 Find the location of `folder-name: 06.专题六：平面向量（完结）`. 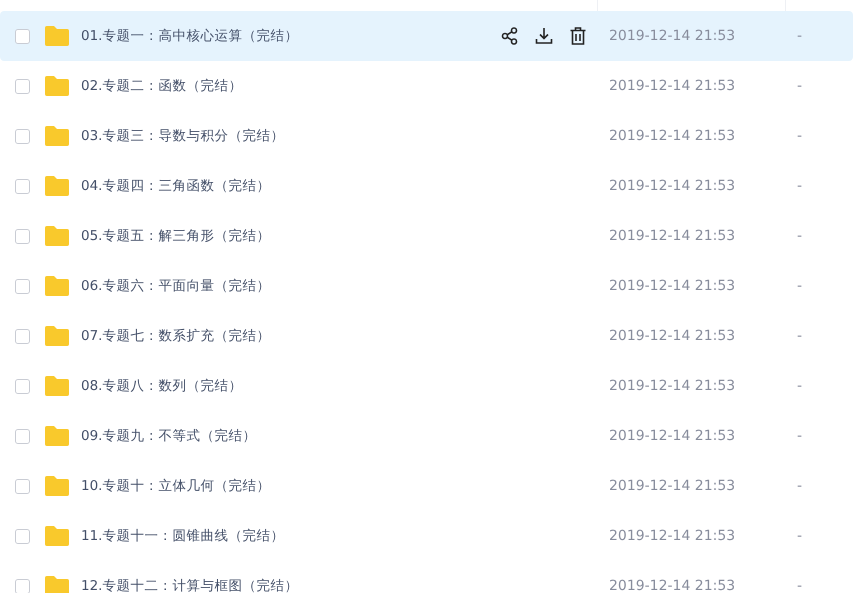

folder-name: 06.专题六：平面向量（完结） is located at coordinates (339, 286).